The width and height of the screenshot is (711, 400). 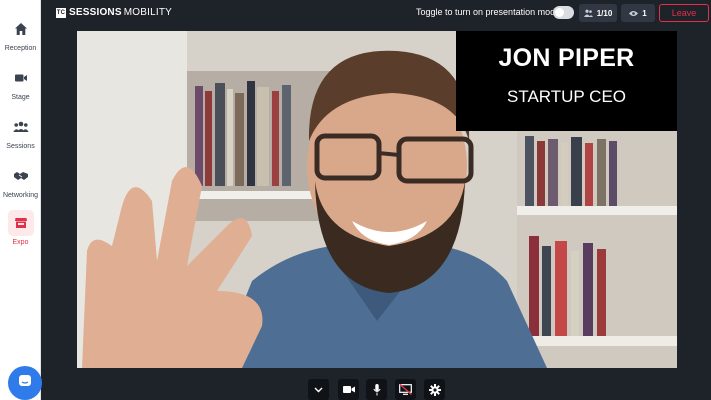 What do you see at coordinates (95, 12) in the screenshot?
I see `brand-name-bold: SESSIONS` at bounding box center [95, 12].